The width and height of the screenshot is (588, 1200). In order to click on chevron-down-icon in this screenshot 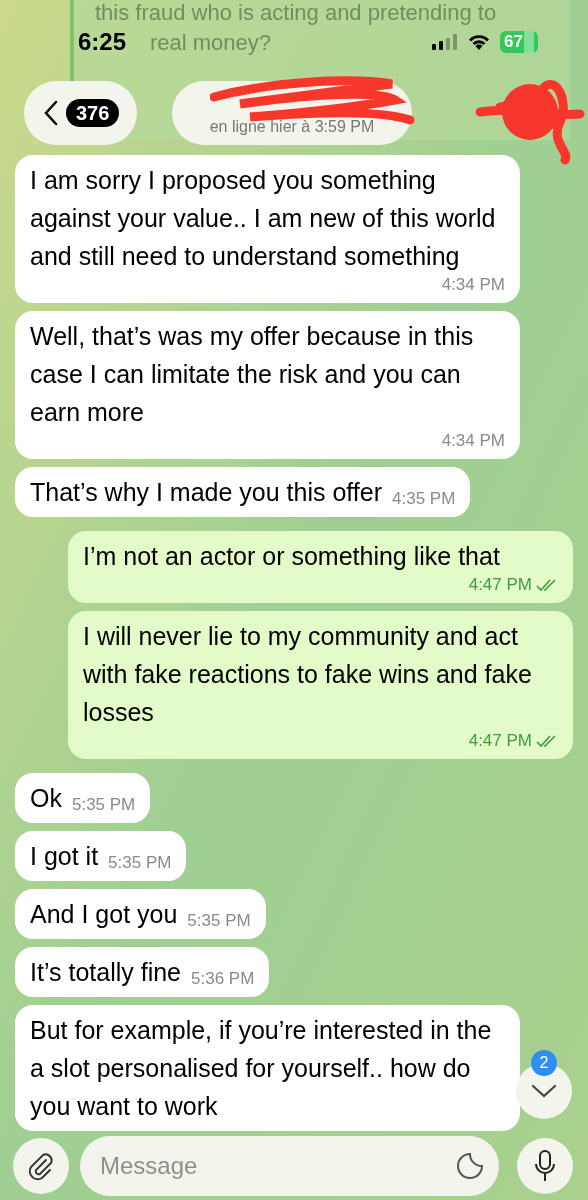, I will do `click(544, 1091)`.